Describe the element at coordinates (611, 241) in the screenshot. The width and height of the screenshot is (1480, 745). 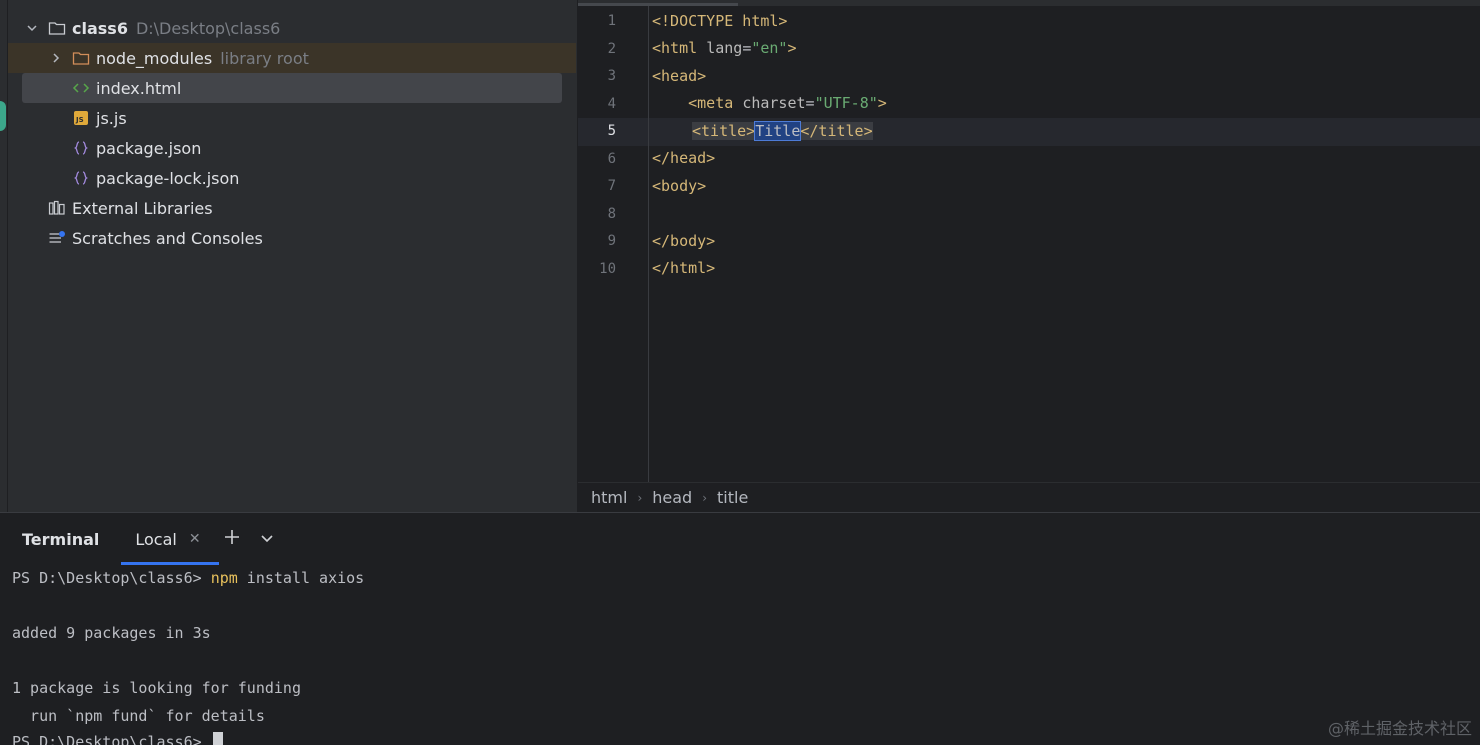
I see `line-number: 9` at that location.